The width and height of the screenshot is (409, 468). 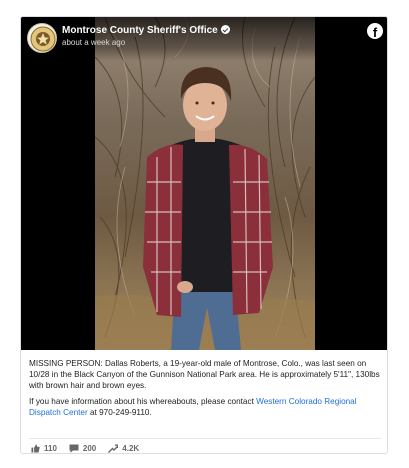 What do you see at coordinates (113, 448) in the screenshot?
I see `share-arrow-icon` at bounding box center [113, 448].